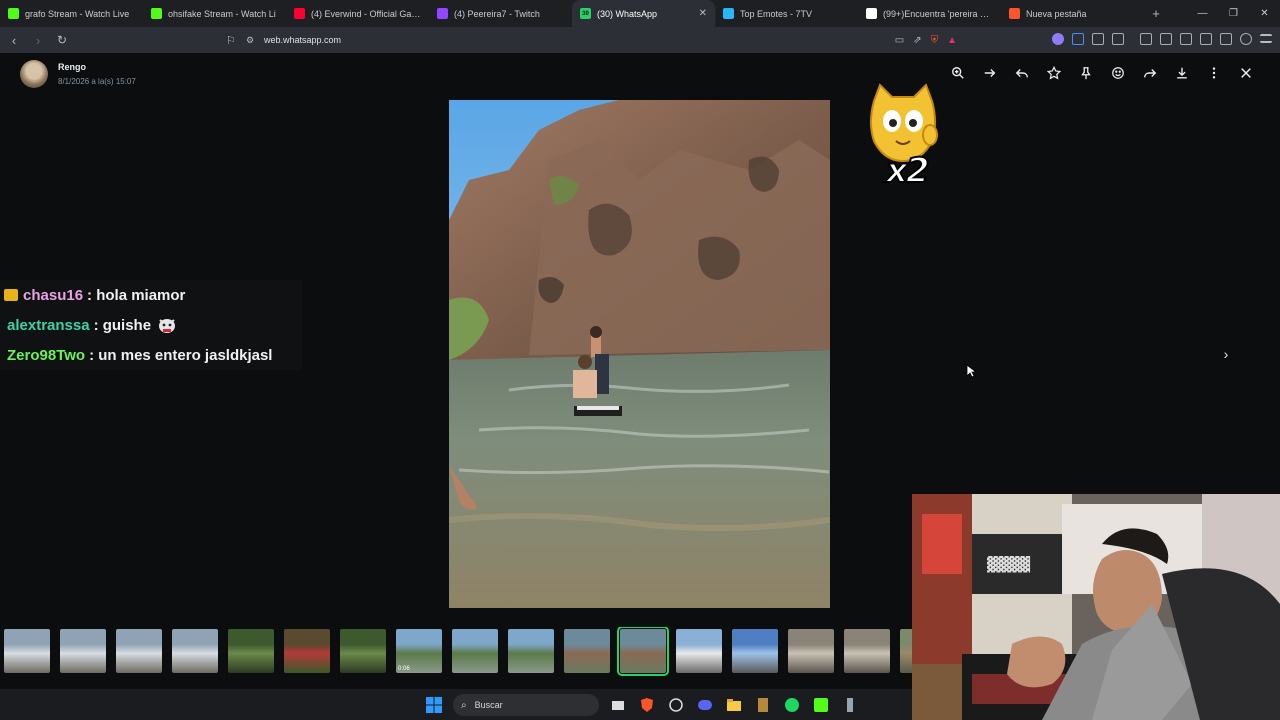 The image size is (1280, 720). I want to click on menu-icon, so click(1266, 38).